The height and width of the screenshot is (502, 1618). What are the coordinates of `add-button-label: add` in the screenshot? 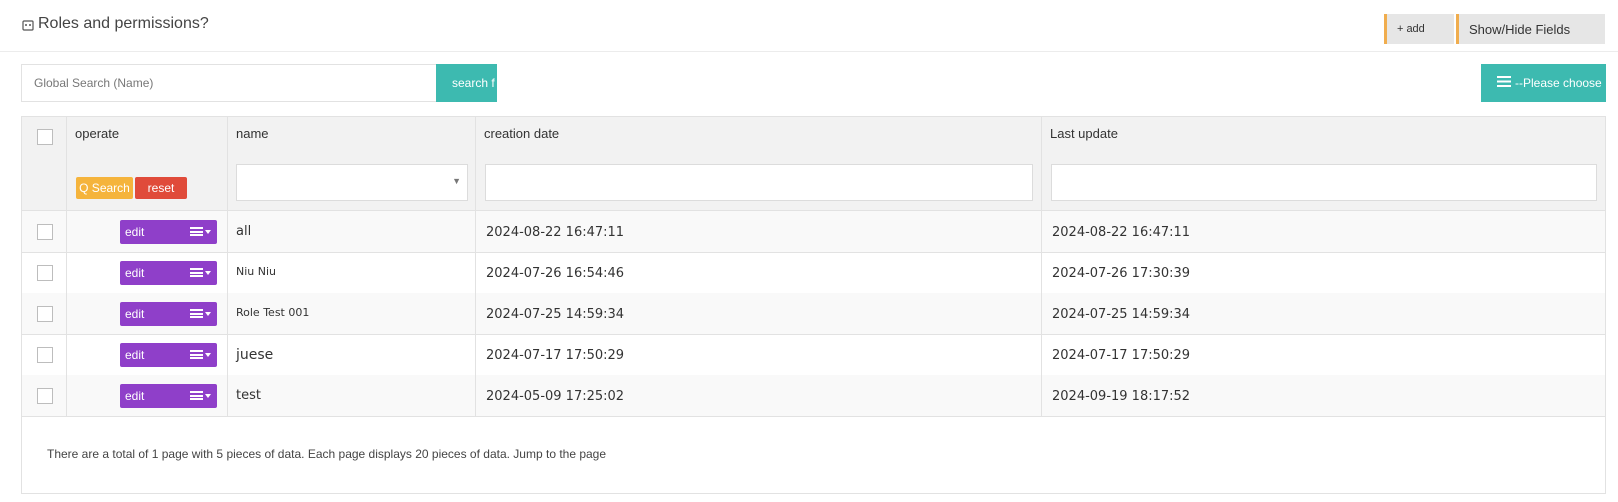 It's located at (1415, 29).